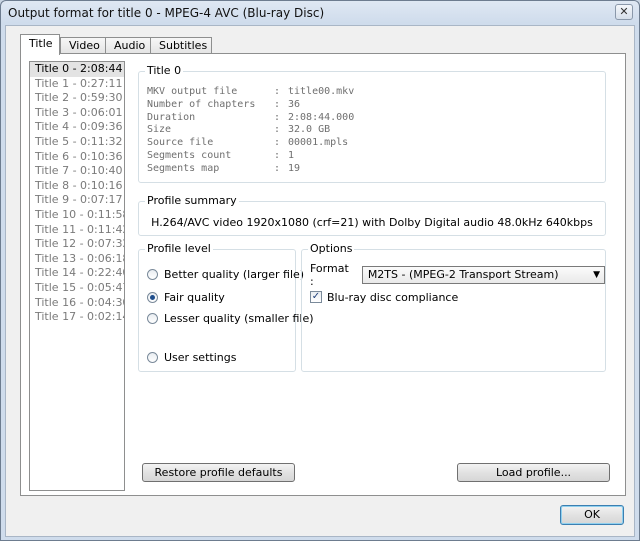 The height and width of the screenshot is (541, 640). Describe the element at coordinates (77, 215) in the screenshot. I see `title-list-item: Title 10 - 0:11:58` at that location.